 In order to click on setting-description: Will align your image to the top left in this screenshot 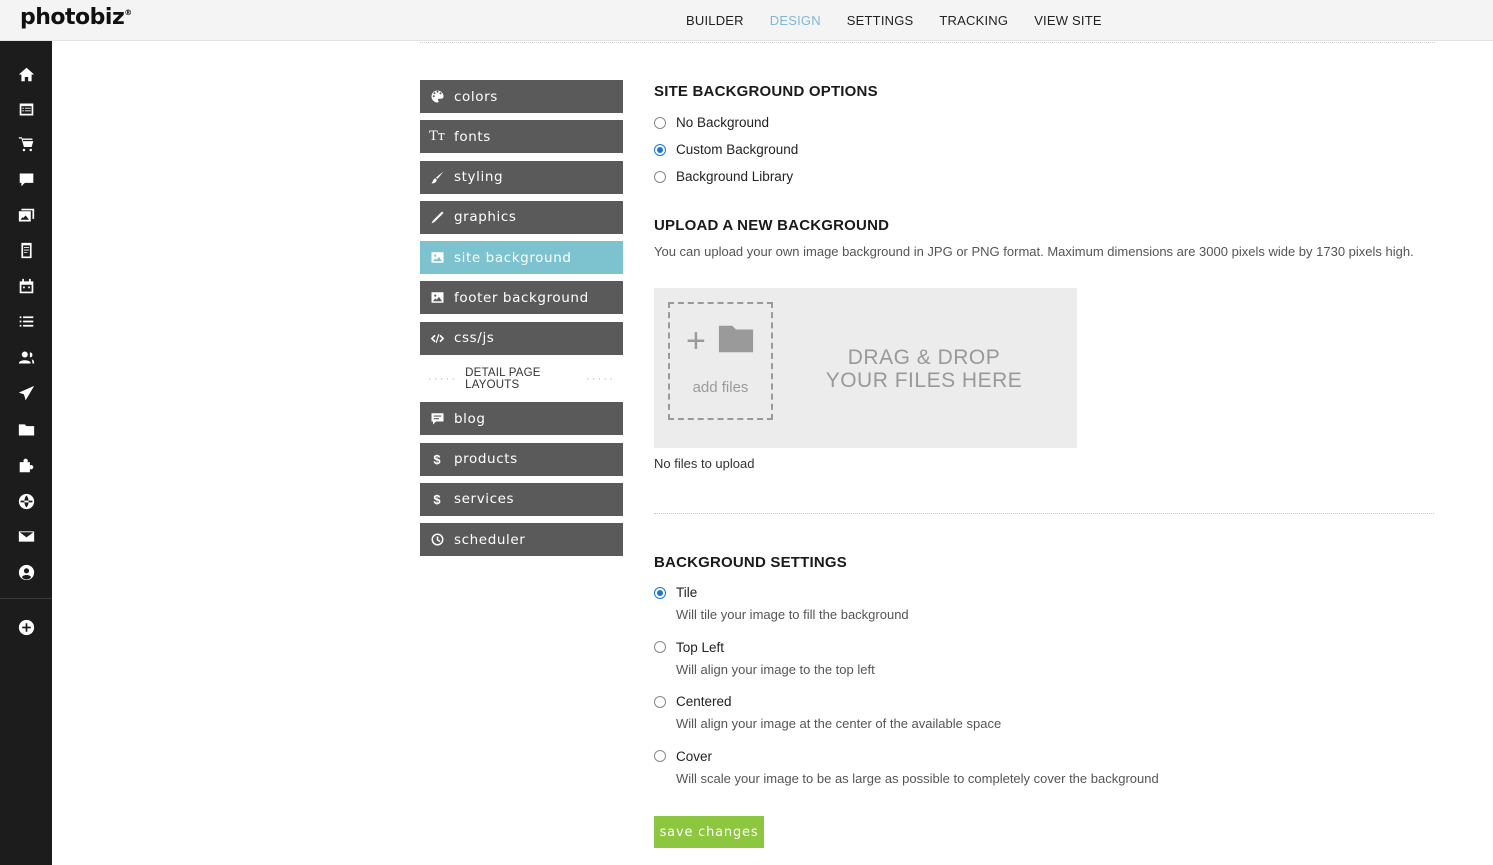, I will do `click(775, 669)`.